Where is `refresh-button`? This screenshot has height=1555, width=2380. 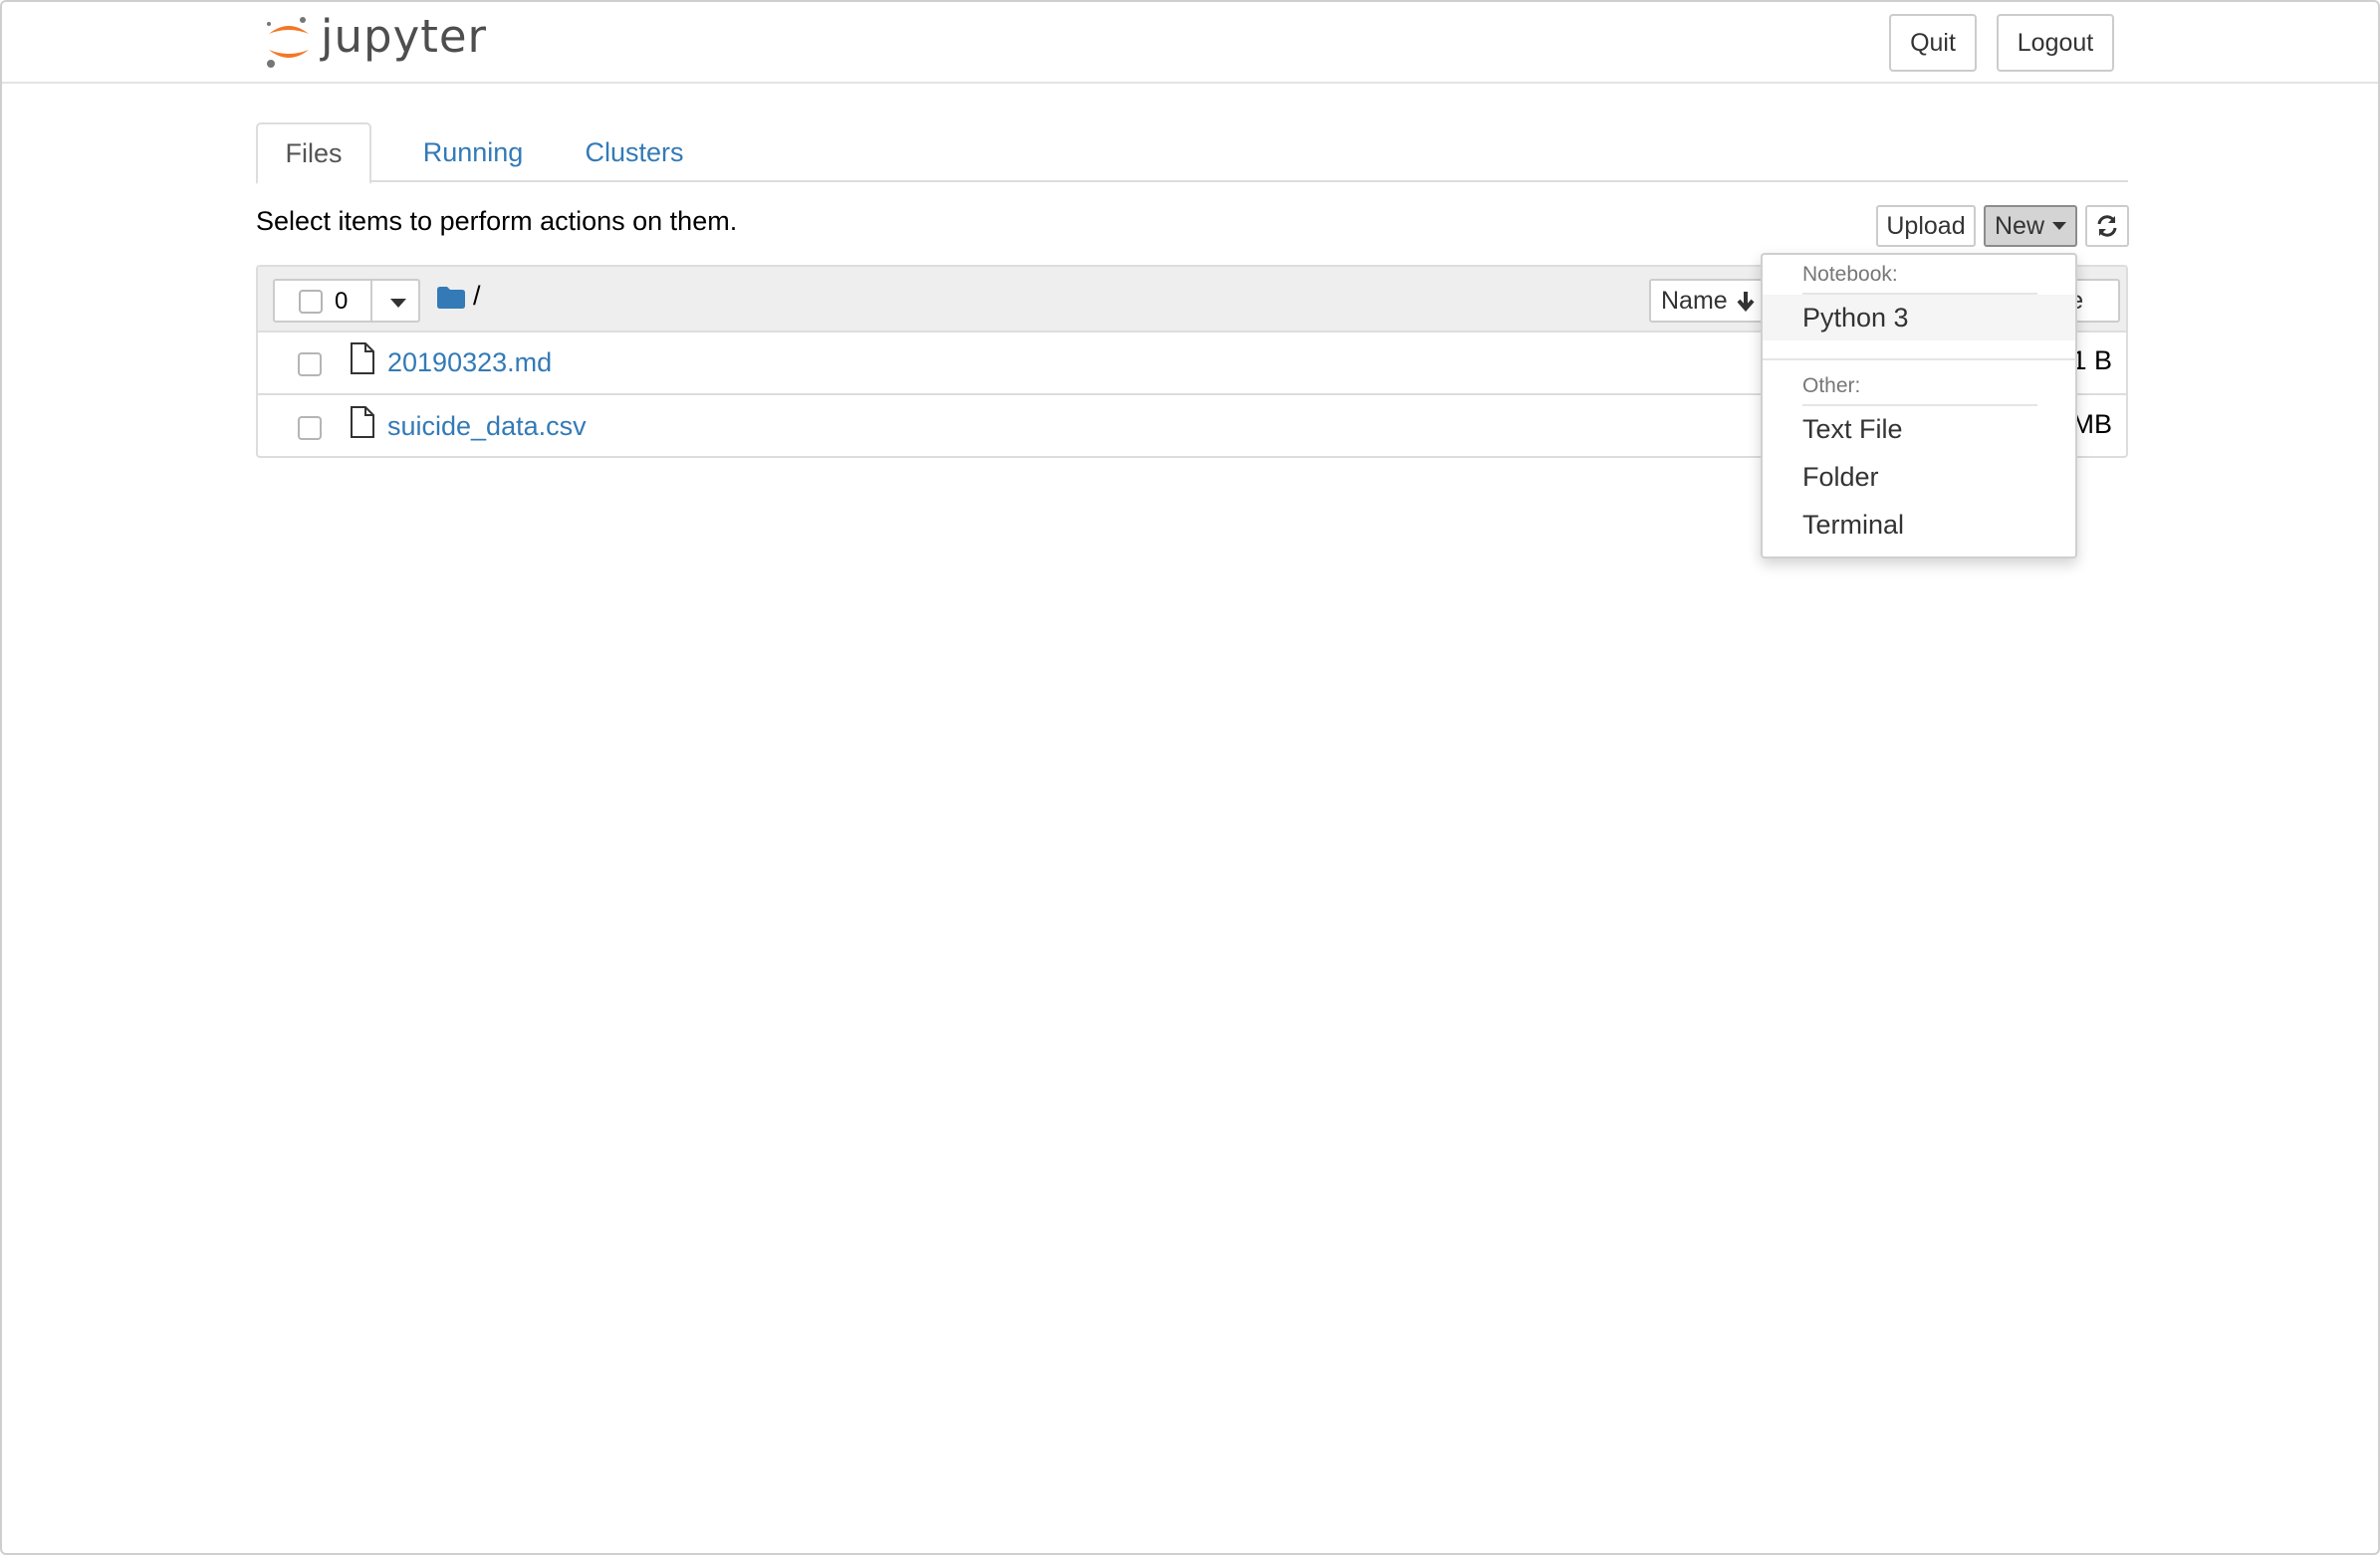
refresh-button is located at coordinates (2107, 226).